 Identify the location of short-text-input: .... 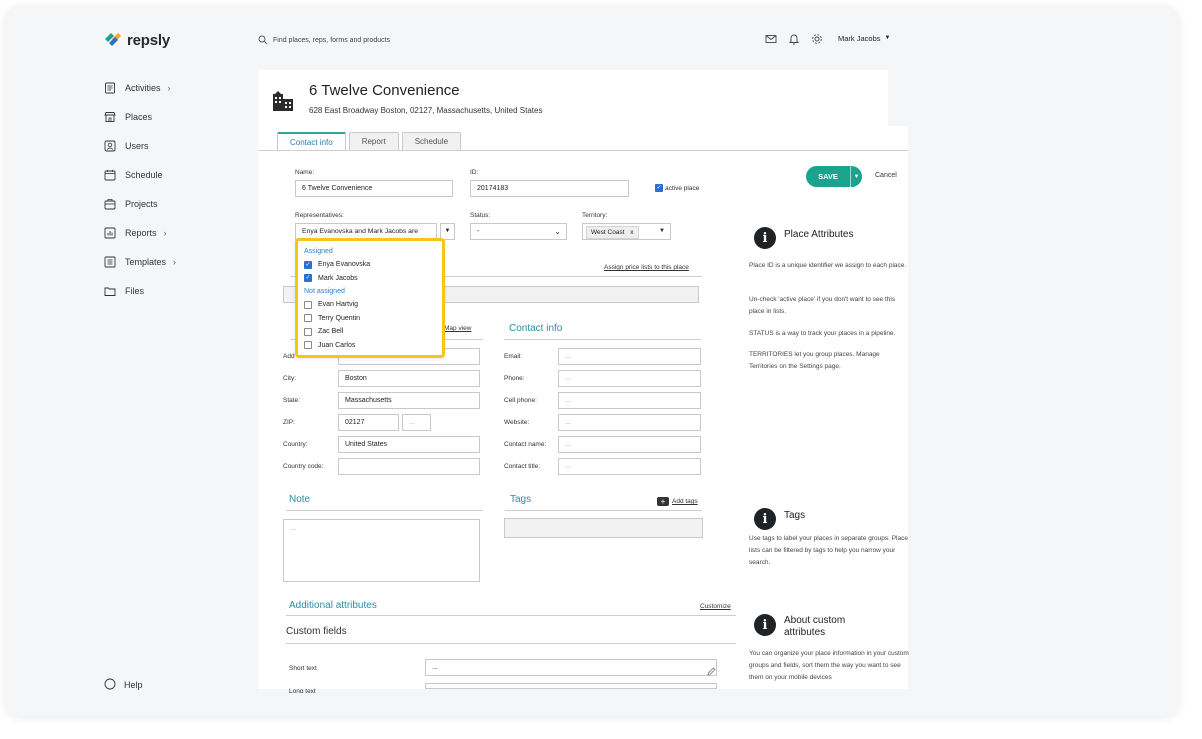
(571, 667).